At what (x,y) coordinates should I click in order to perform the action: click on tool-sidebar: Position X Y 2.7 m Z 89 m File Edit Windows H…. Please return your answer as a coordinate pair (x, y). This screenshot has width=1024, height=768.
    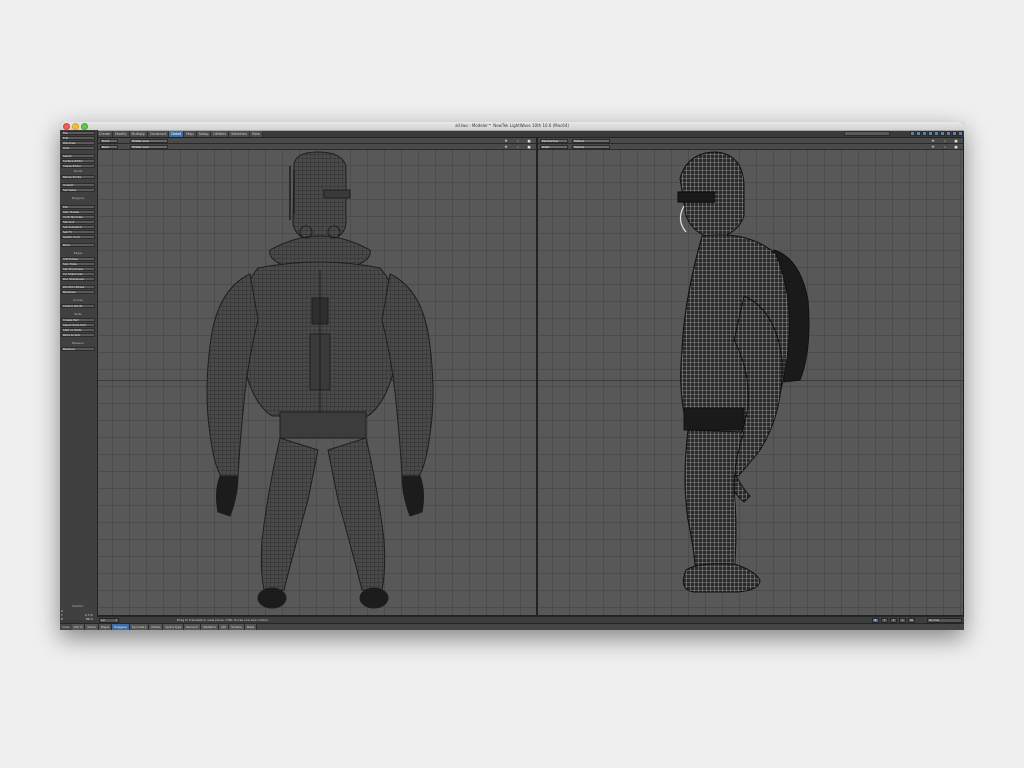
    Looking at the image, I should click on (79, 375).